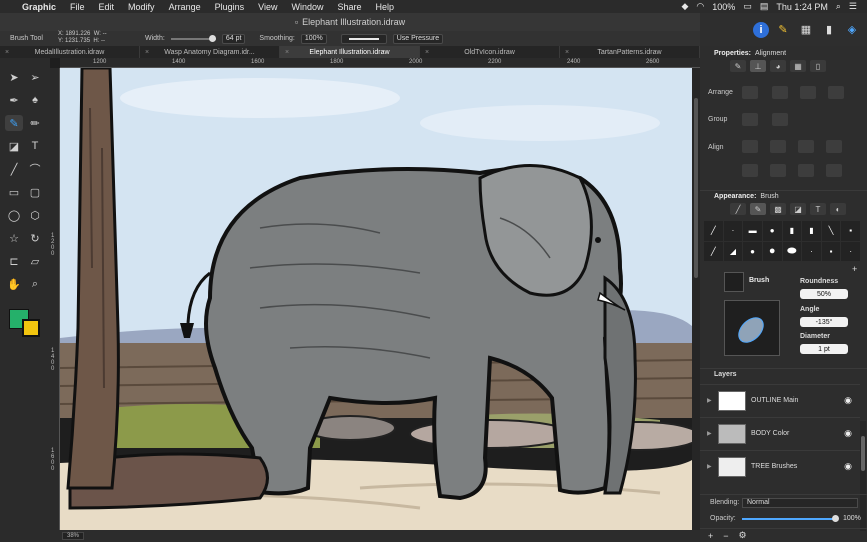  What do you see at coordinates (824, 322) in the screenshot?
I see `angle-field: -135°` at bounding box center [824, 322].